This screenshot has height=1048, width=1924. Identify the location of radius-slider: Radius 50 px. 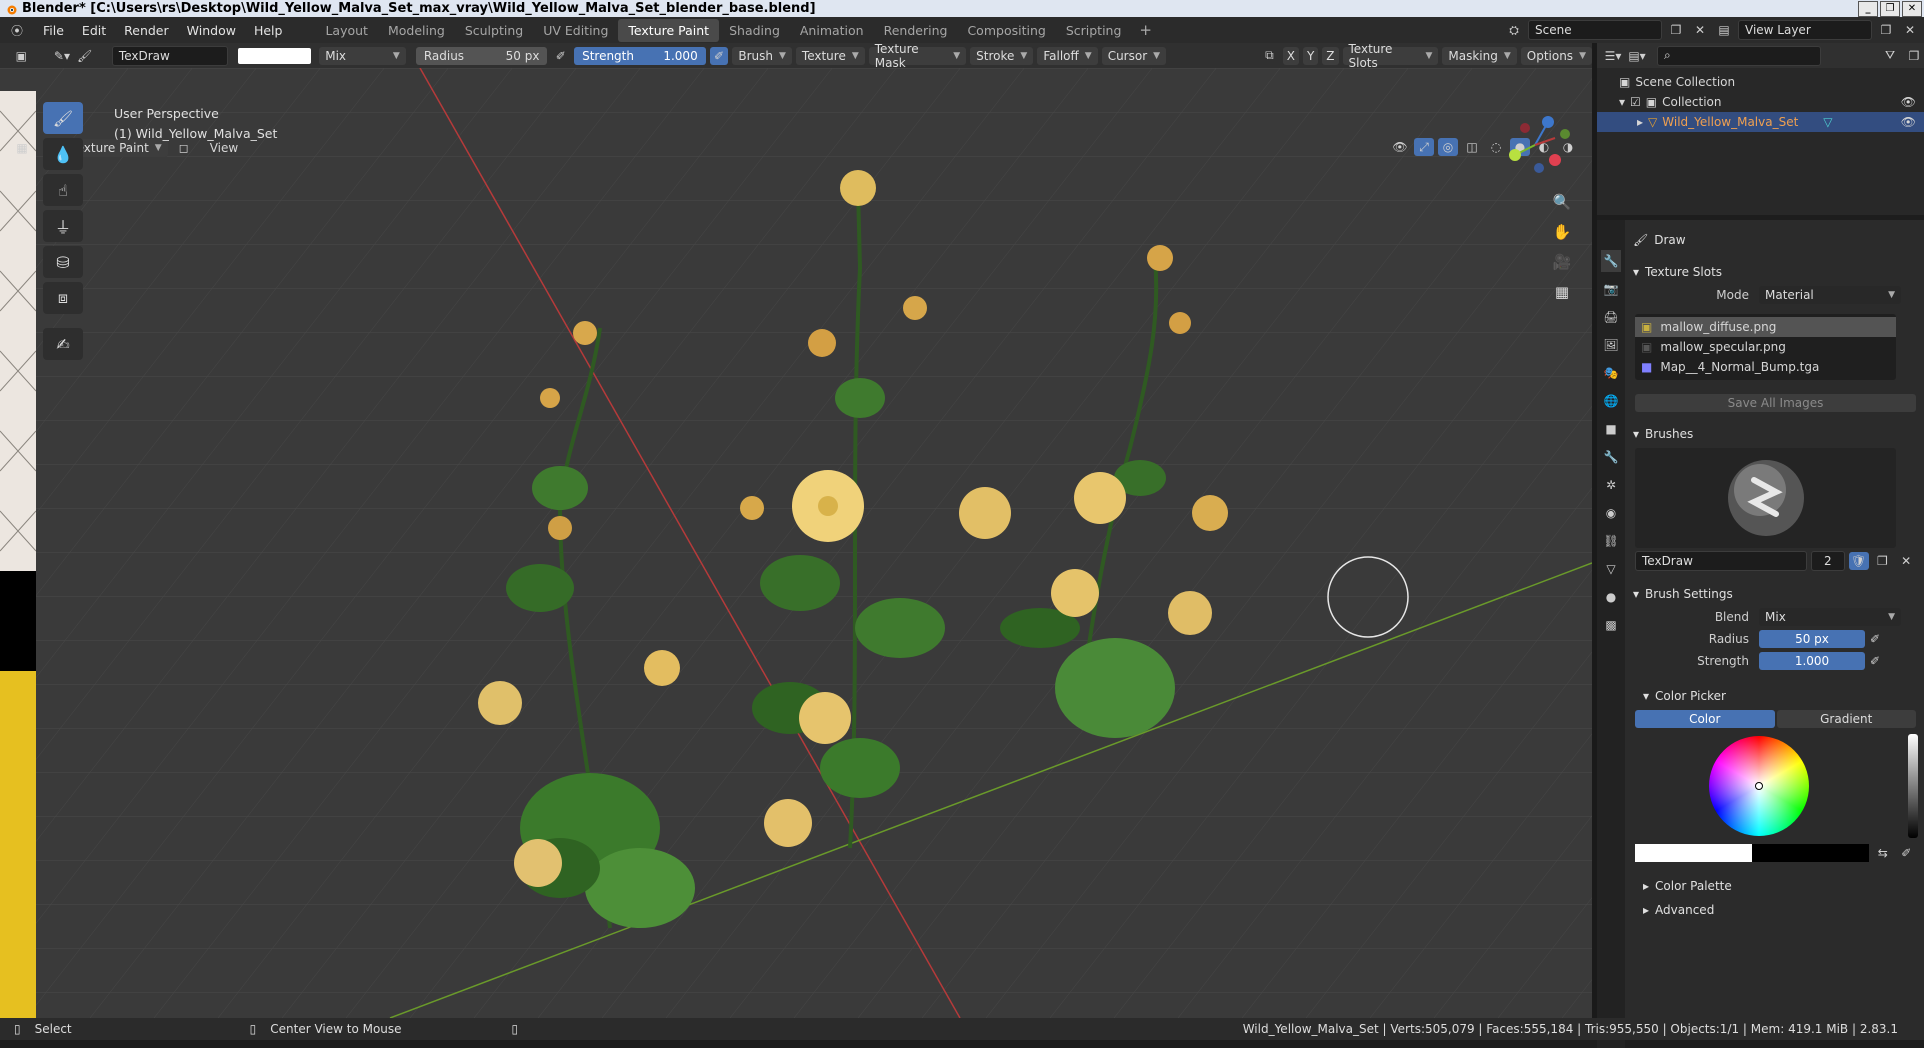
(481, 55).